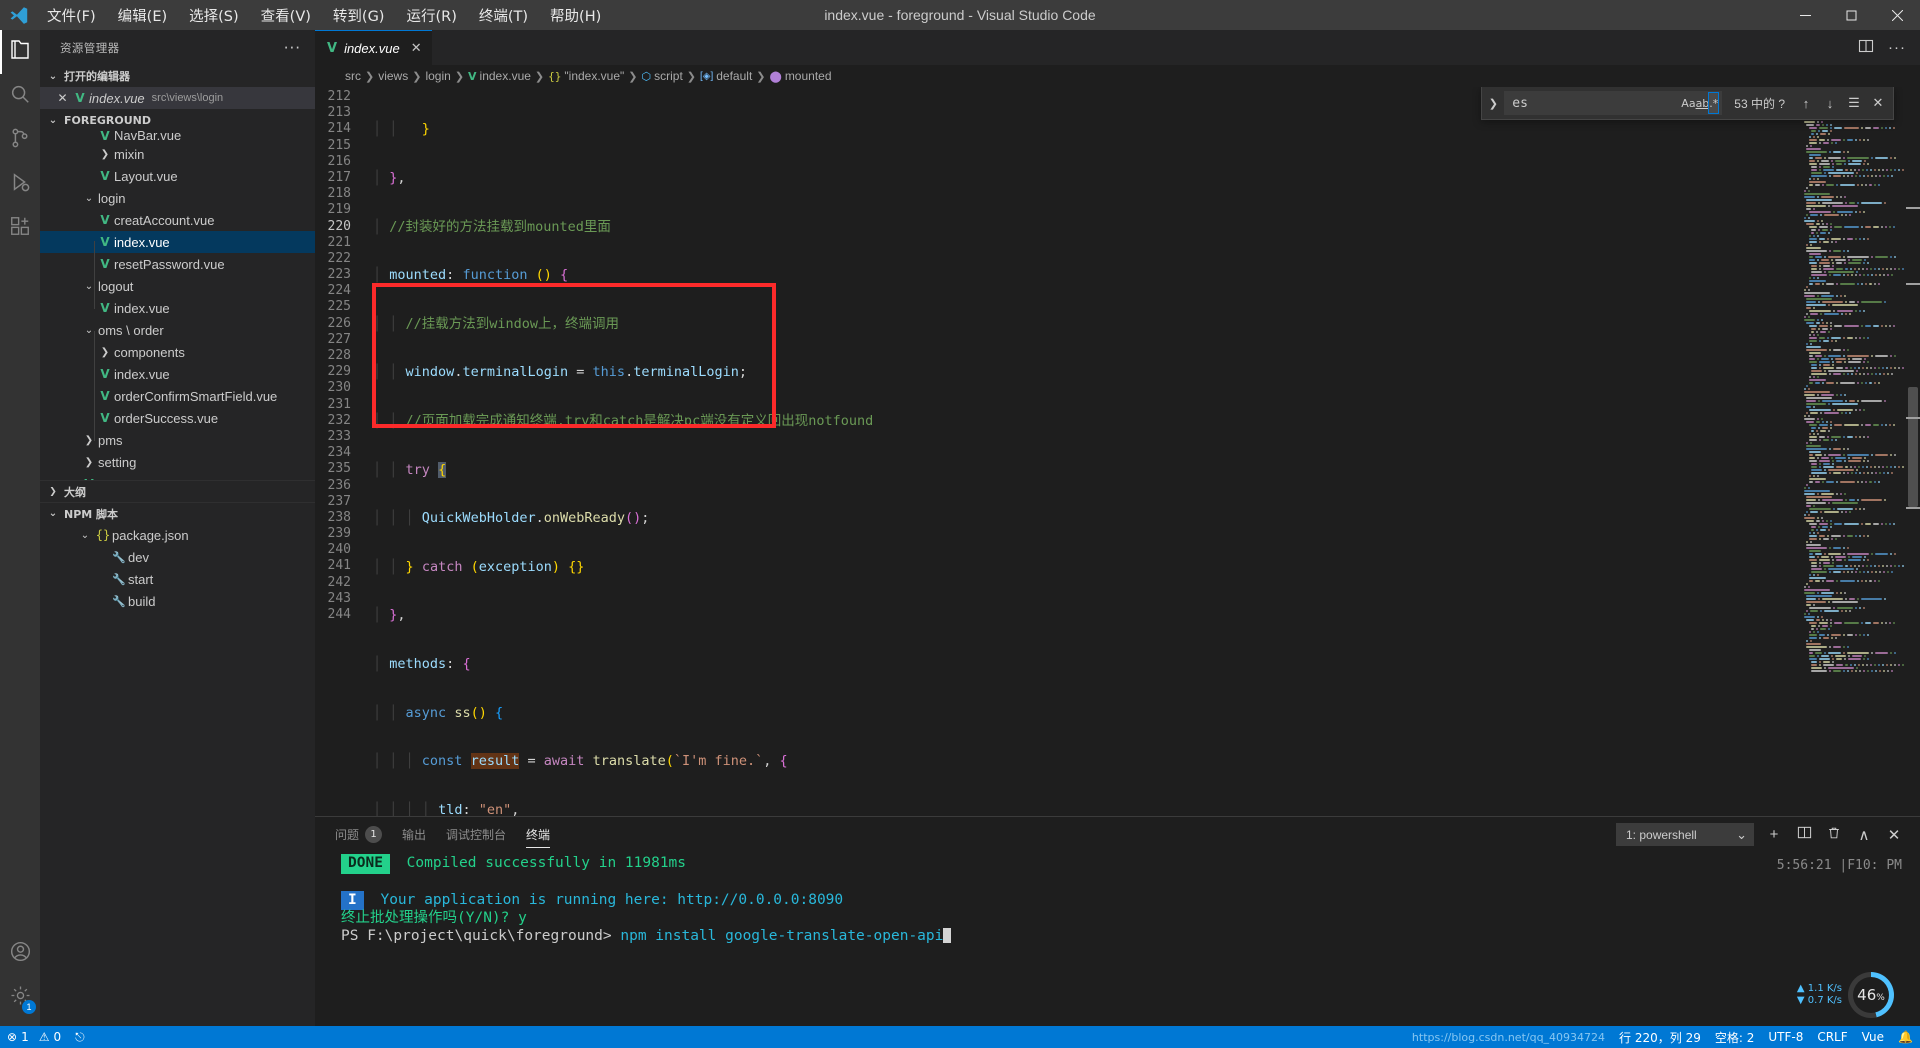 This screenshot has height=1048, width=1920. What do you see at coordinates (1832, 1037) in the screenshot?
I see `eol-status: CRLF` at bounding box center [1832, 1037].